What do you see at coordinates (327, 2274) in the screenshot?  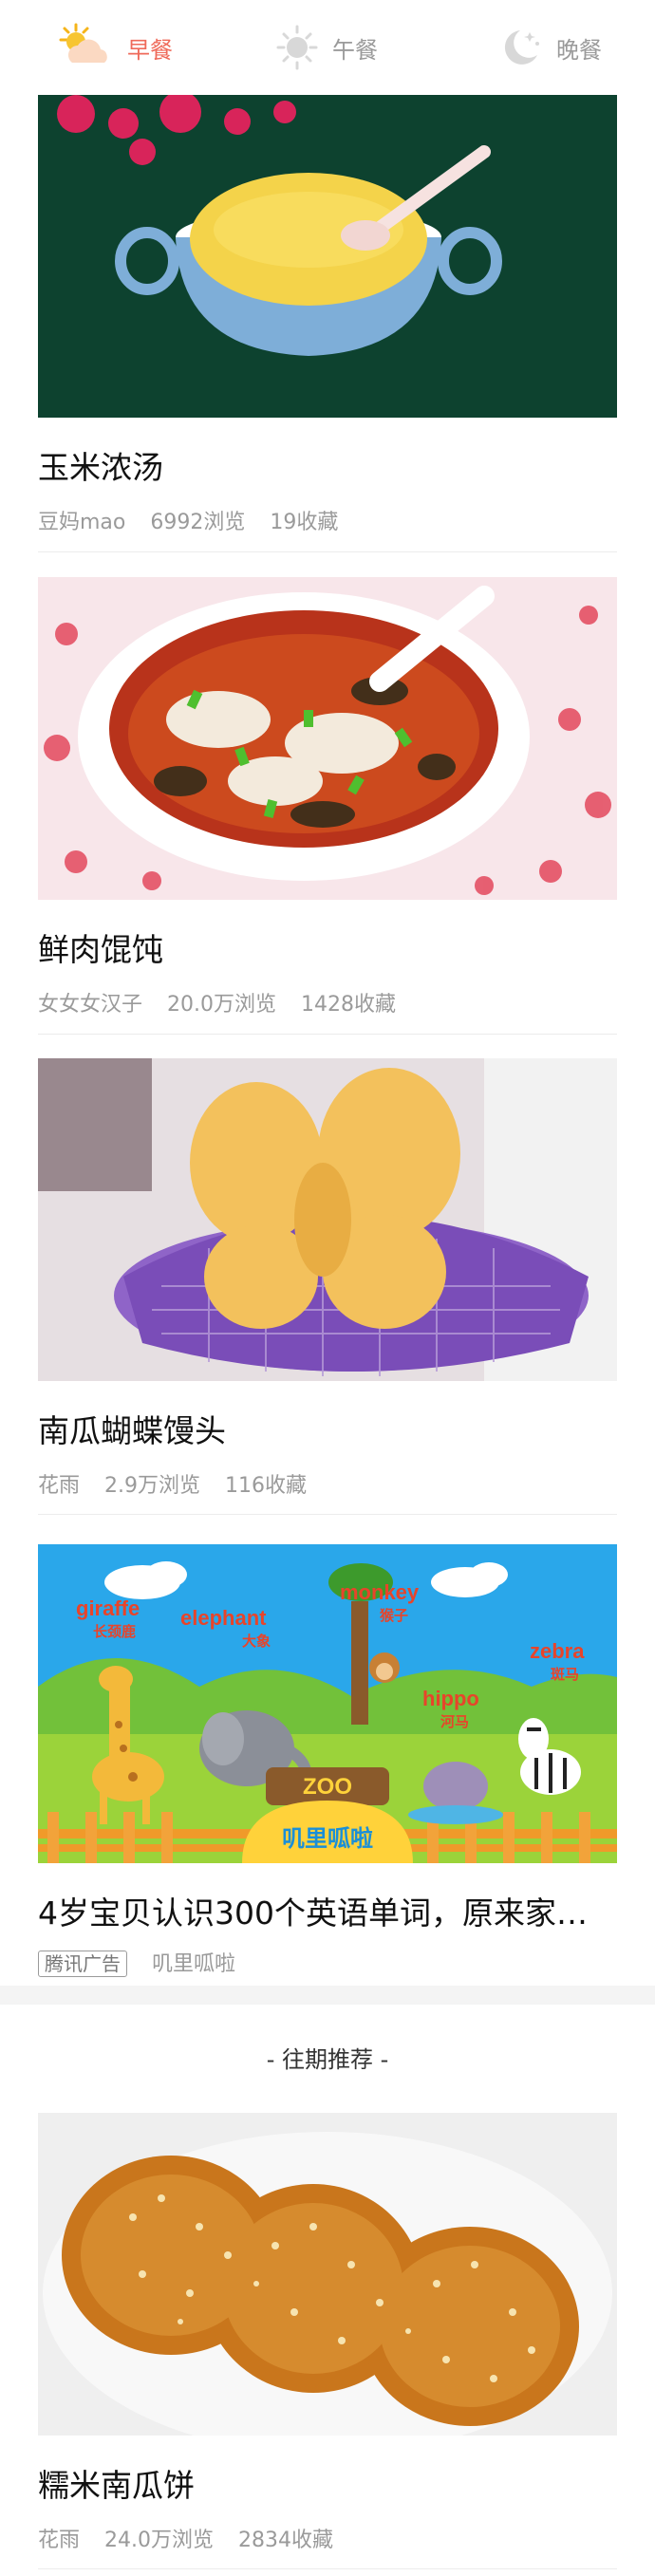 I see `recipe-image-pumpkin-cake` at bounding box center [327, 2274].